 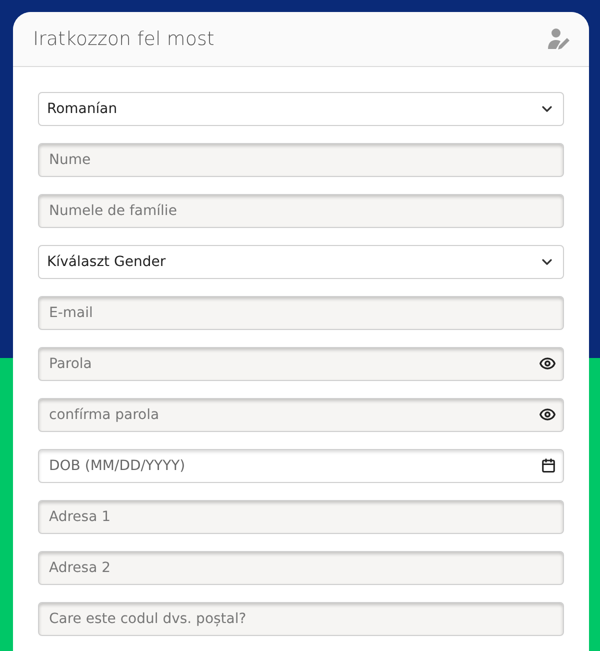 What do you see at coordinates (123, 39) in the screenshot?
I see `card-title: Iratkozzon fel most` at bounding box center [123, 39].